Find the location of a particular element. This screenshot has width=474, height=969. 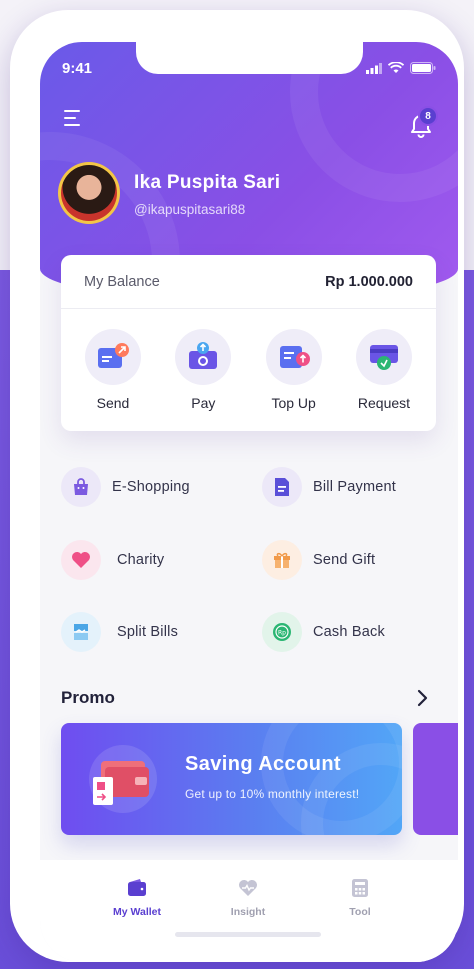

user-name: Ika Puspita Sari is located at coordinates (207, 182).